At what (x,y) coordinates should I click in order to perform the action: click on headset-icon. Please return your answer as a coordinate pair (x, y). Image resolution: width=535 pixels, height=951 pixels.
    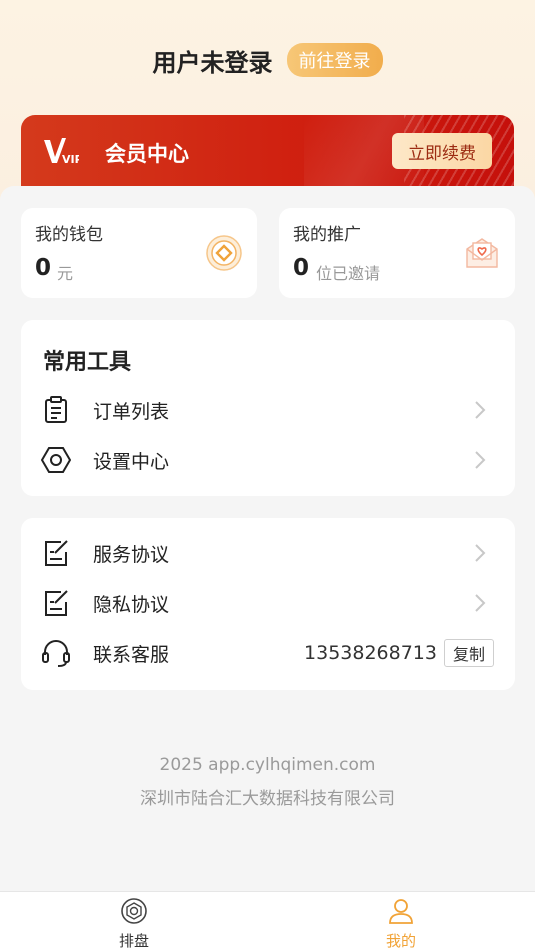
    Looking at the image, I should click on (56, 653).